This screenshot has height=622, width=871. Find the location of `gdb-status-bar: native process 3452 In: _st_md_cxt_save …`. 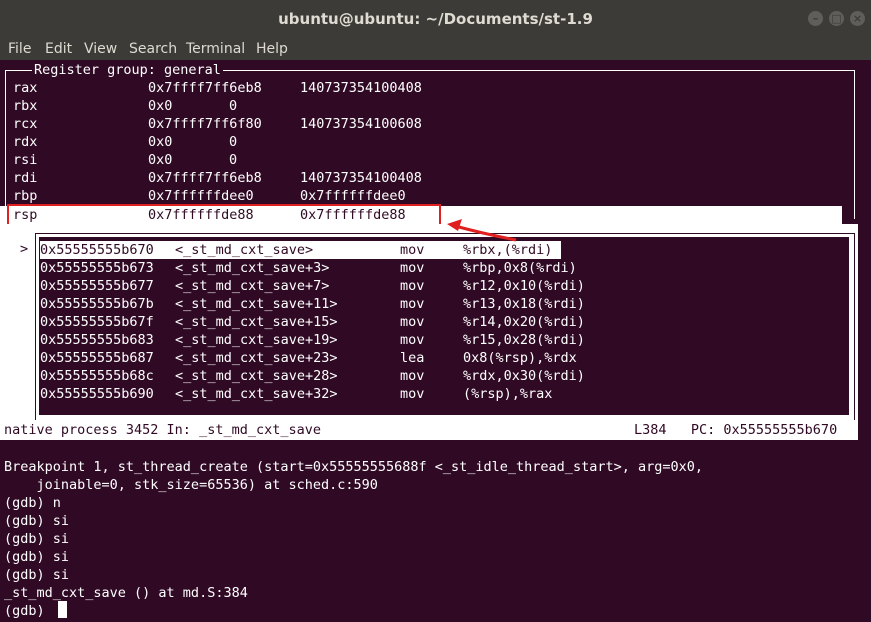

gdb-status-bar: native process 3452 In: _st_md_cxt_save … is located at coordinates (429, 430).